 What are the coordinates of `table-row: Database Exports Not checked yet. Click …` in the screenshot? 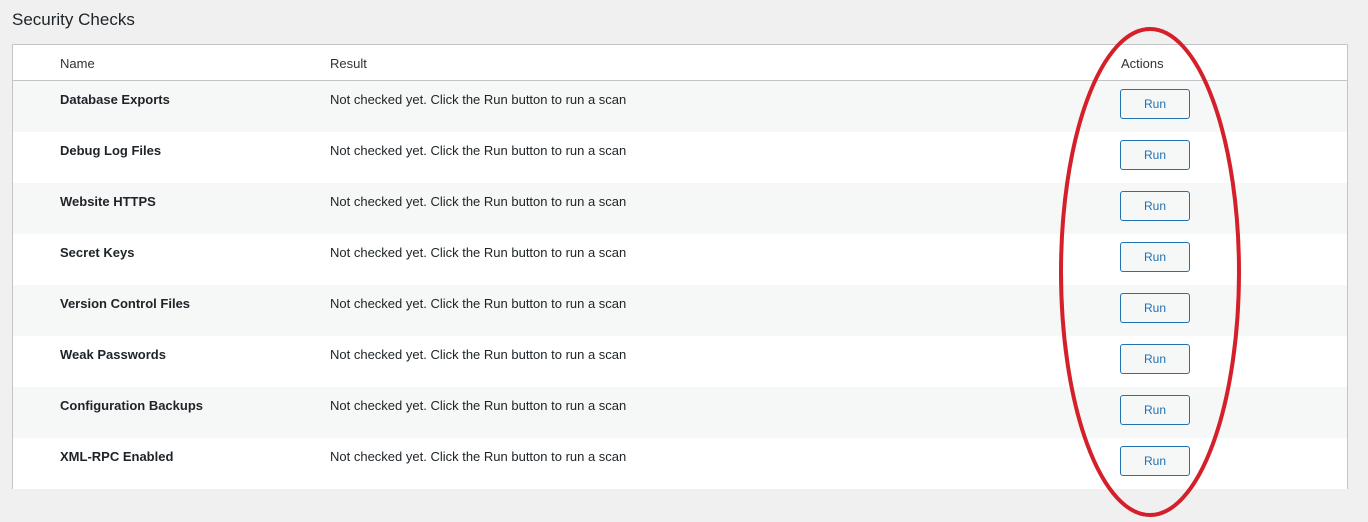 It's located at (680, 106).